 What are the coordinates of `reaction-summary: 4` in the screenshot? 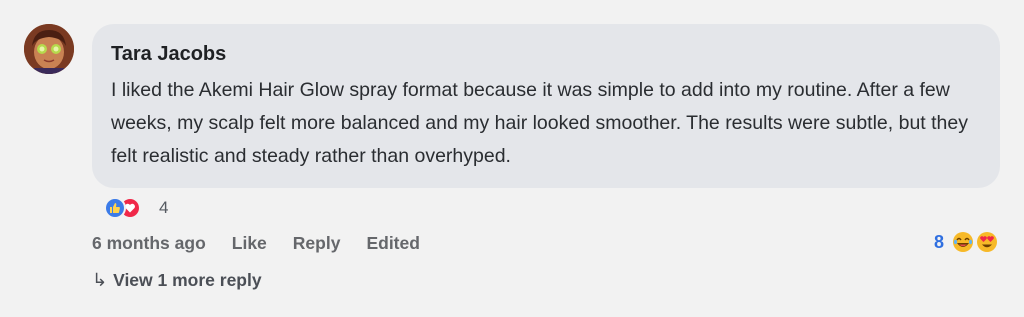 It's located at (136, 208).